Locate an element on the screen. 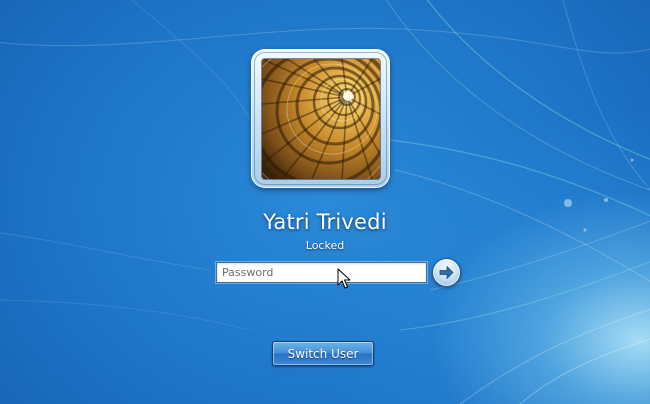 The width and height of the screenshot is (650, 404). avatar is located at coordinates (321, 119).